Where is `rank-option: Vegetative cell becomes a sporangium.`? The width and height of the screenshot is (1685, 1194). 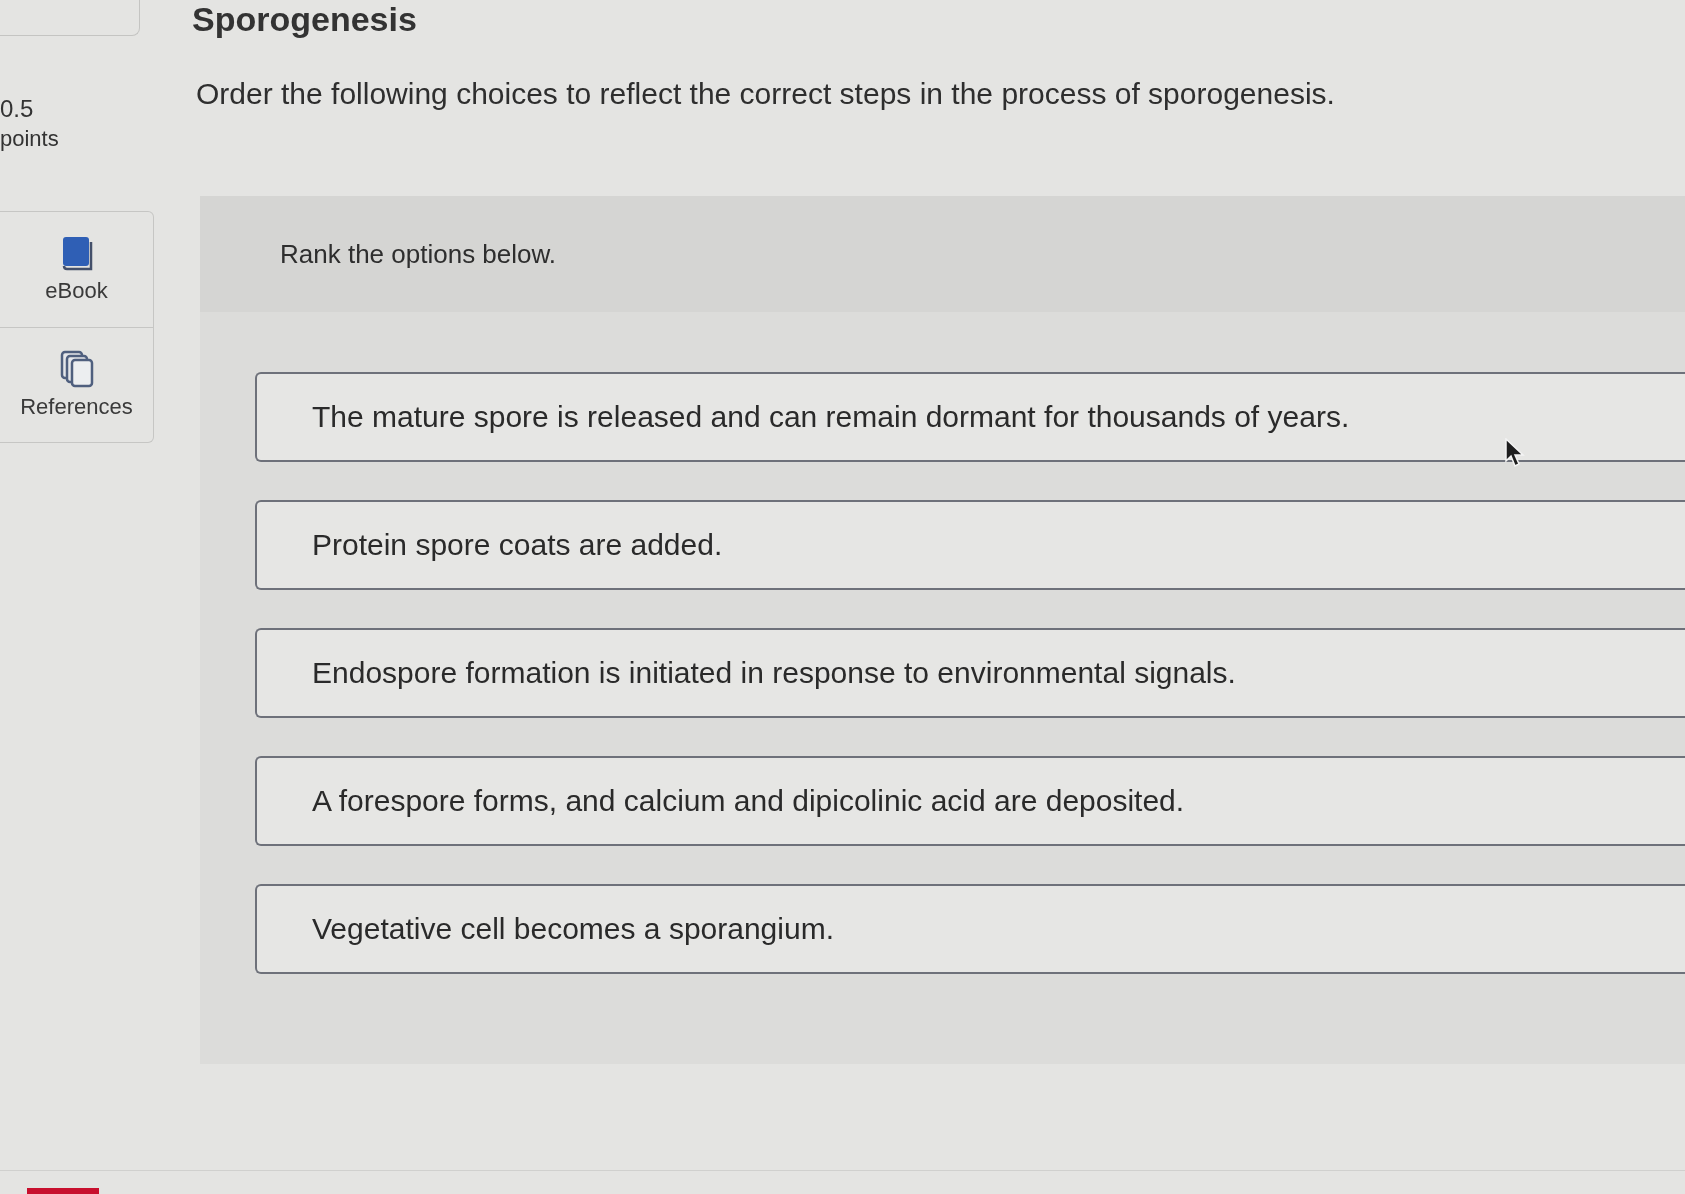
rank-option: Vegetative cell becomes a sporangium. is located at coordinates (970, 929).